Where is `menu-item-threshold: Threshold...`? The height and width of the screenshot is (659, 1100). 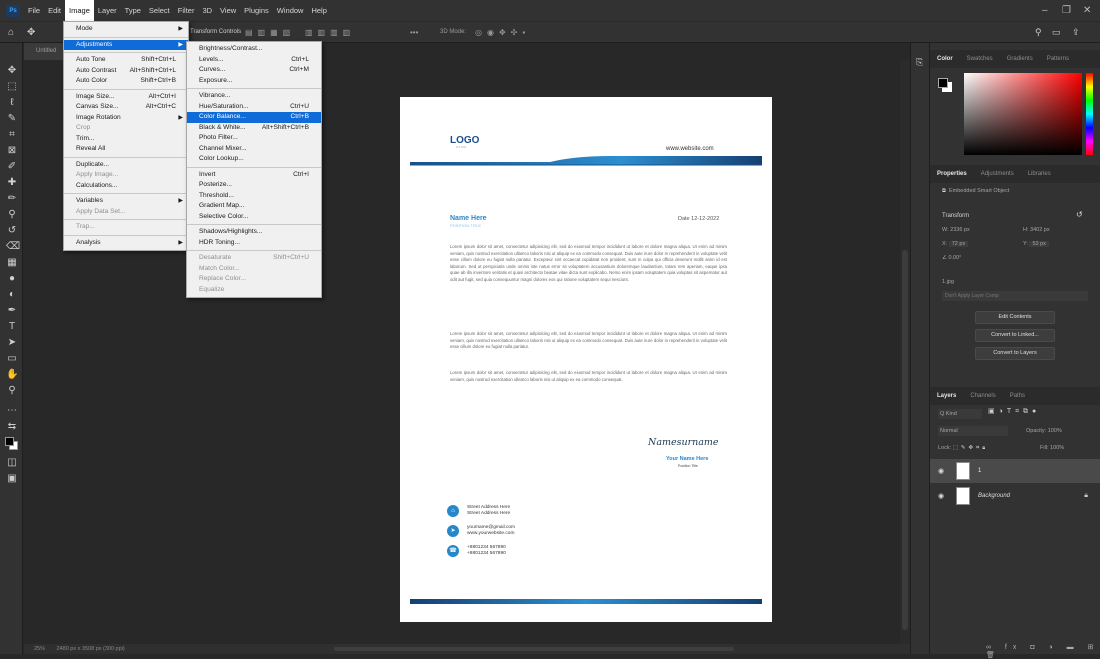
menu-item-threshold: Threshold... is located at coordinates (254, 196).